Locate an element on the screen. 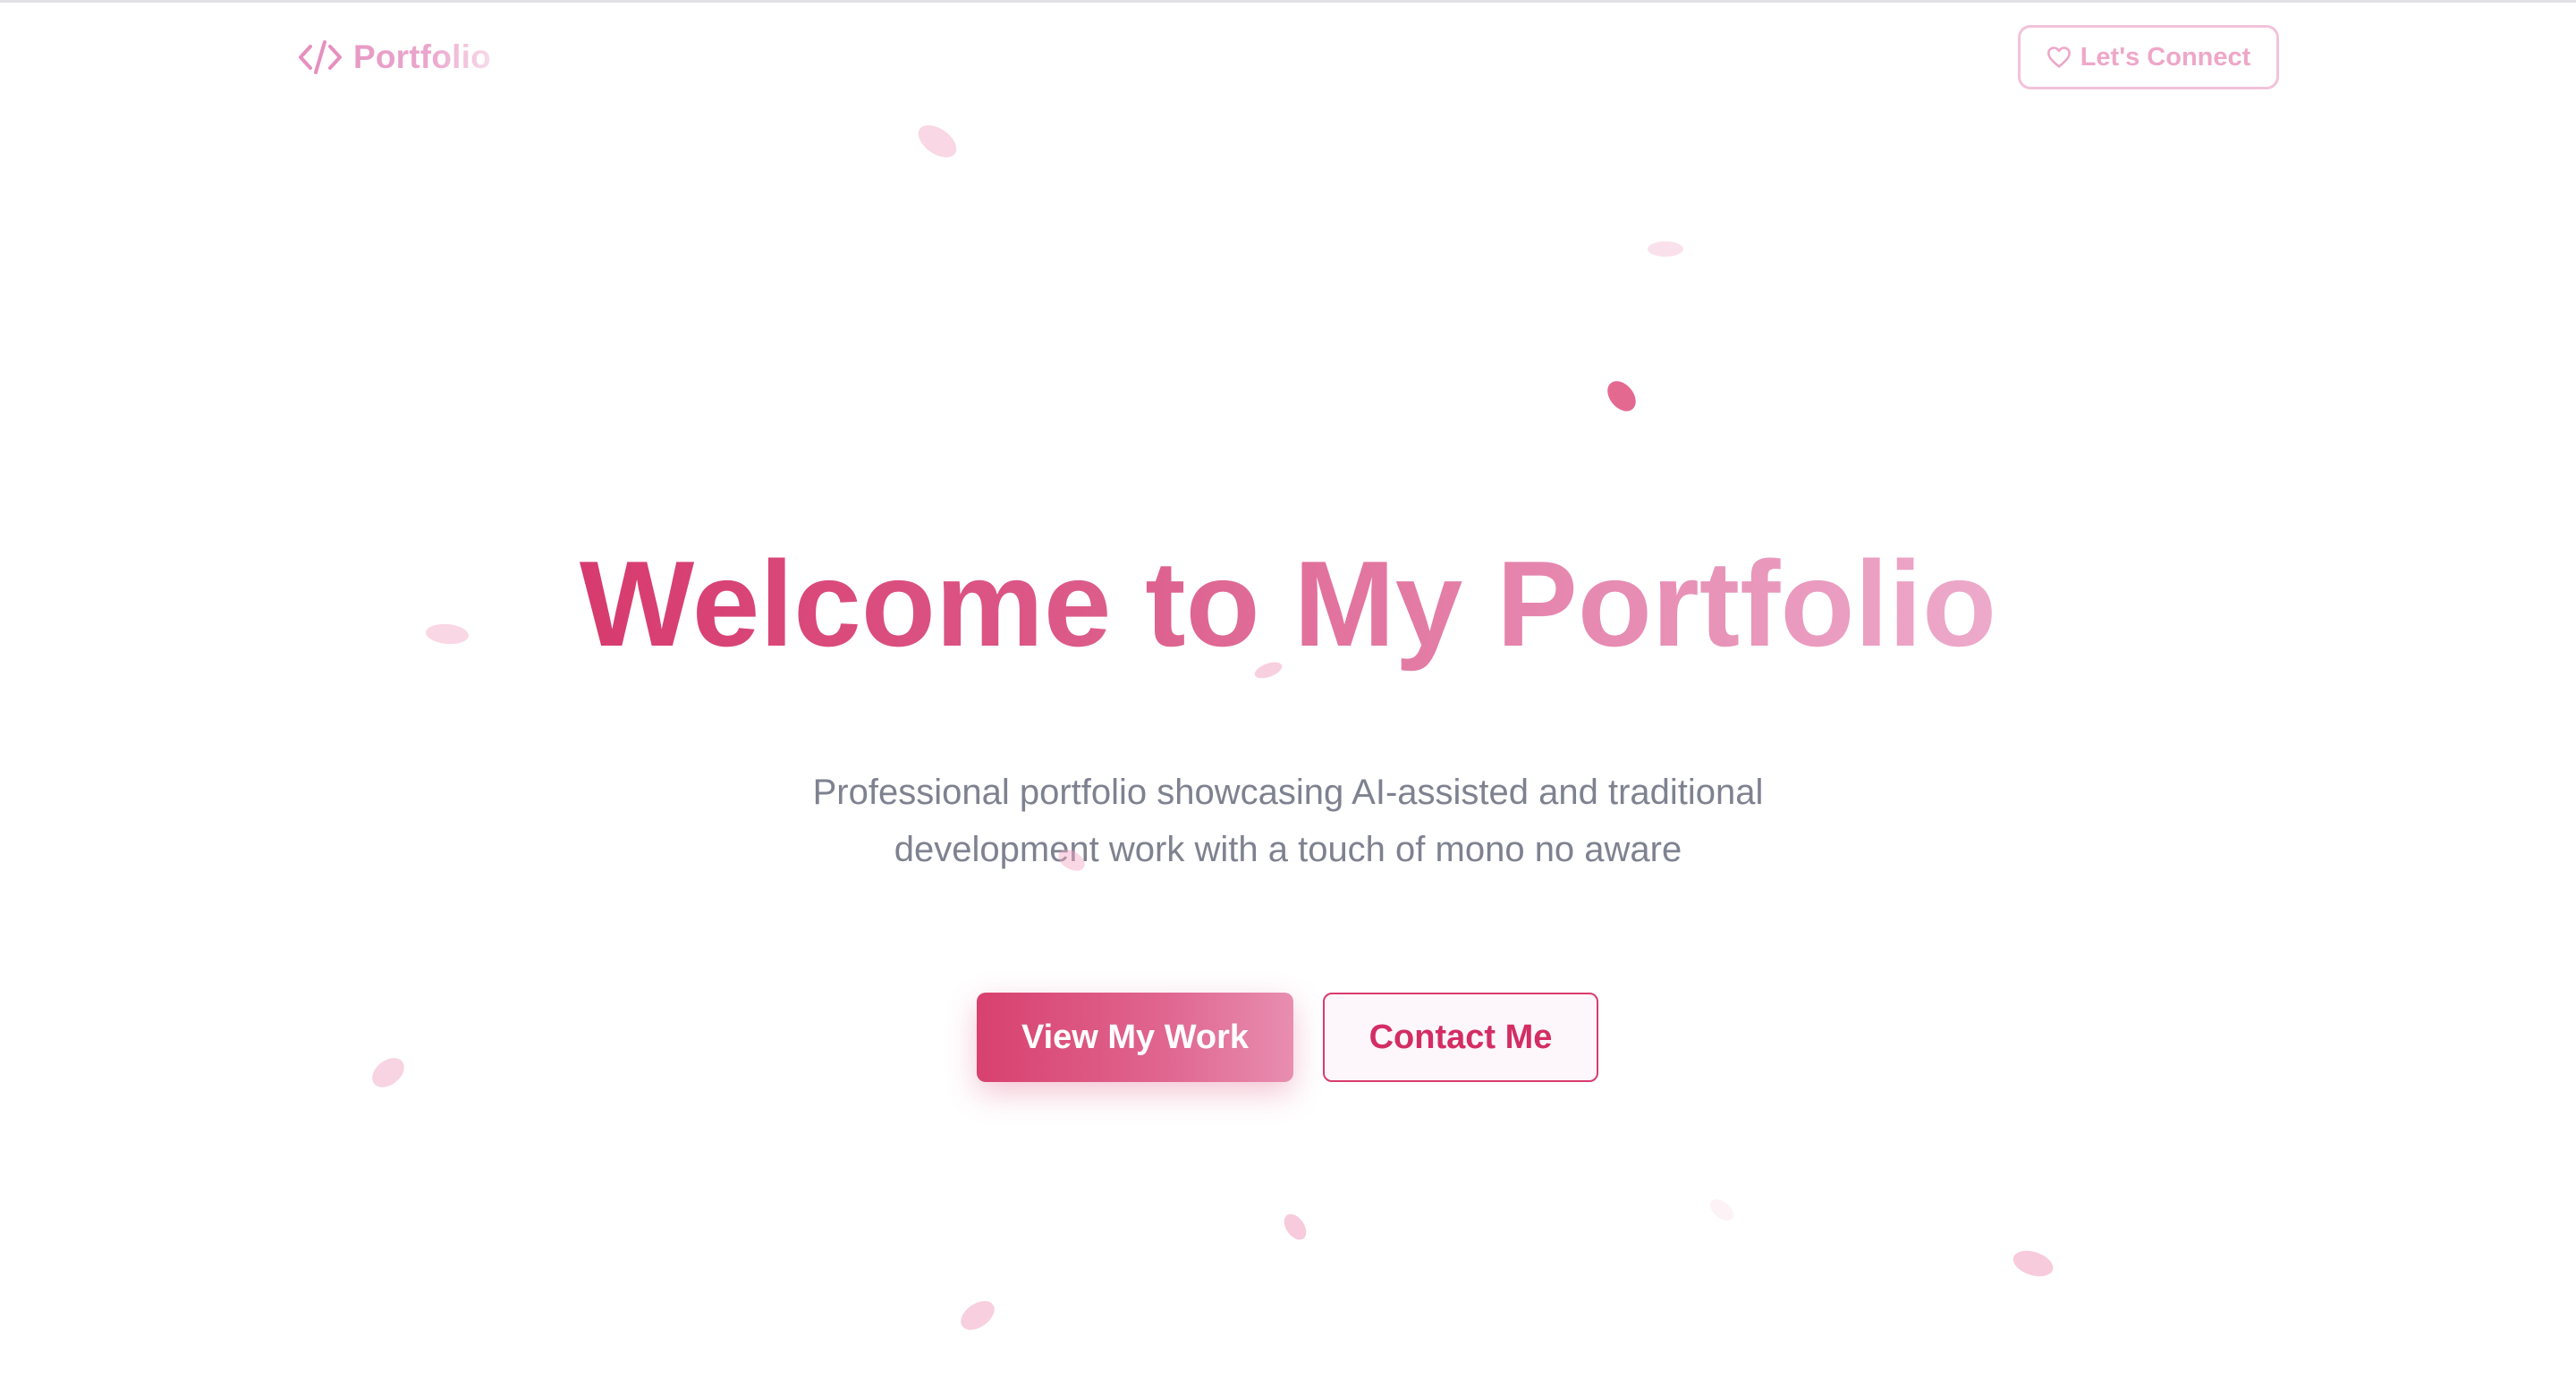  lets-connect-label: Let's Connect is located at coordinates (2165, 57).